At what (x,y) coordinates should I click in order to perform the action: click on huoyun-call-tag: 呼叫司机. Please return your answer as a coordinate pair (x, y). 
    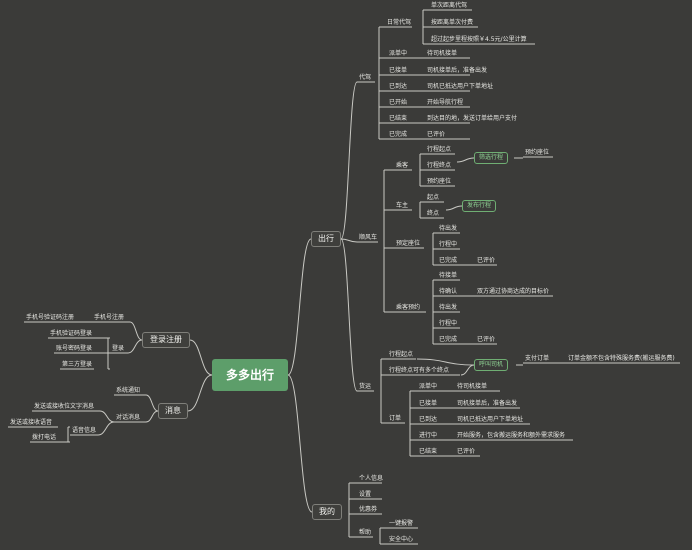
    Looking at the image, I should click on (491, 365).